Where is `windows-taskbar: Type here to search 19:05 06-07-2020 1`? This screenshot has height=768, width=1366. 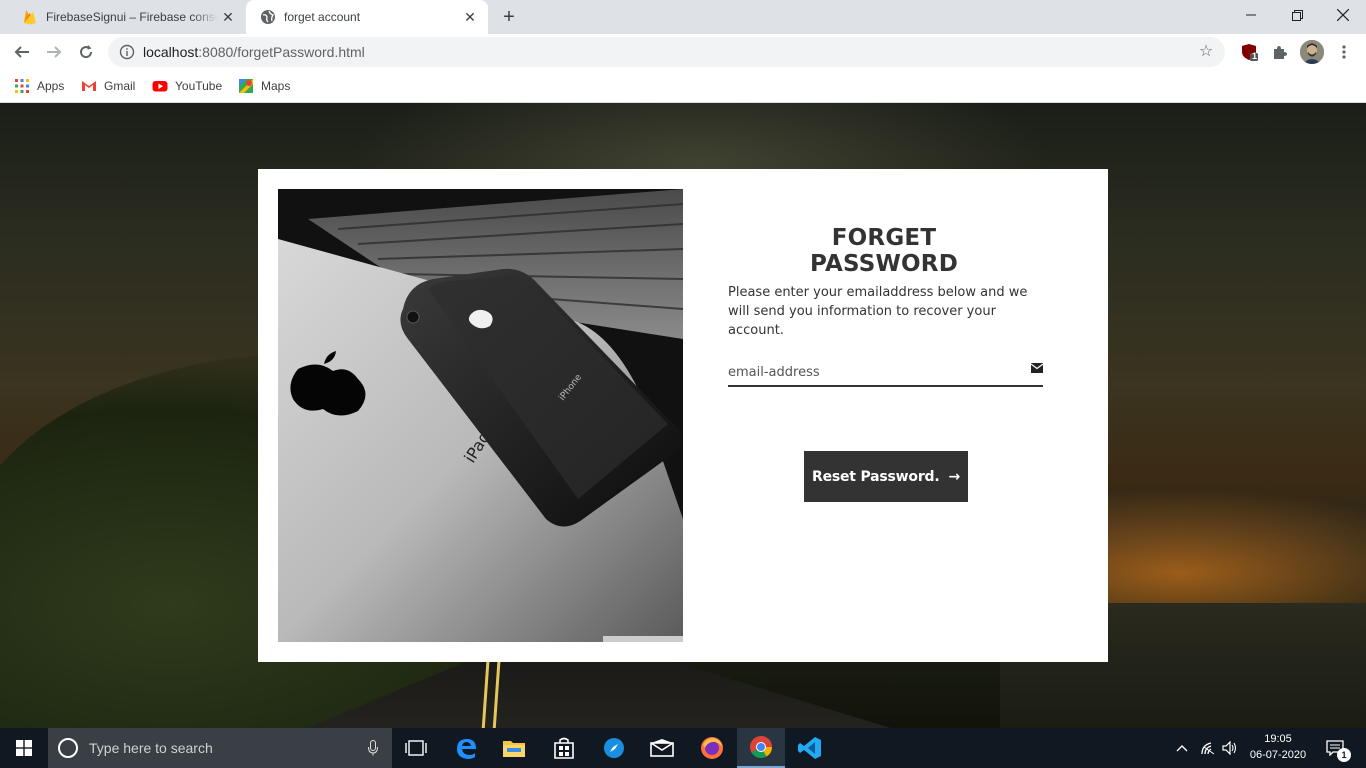
windows-taskbar: Type here to search 19:05 06-07-2020 1 is located at coordinates (683, 748).